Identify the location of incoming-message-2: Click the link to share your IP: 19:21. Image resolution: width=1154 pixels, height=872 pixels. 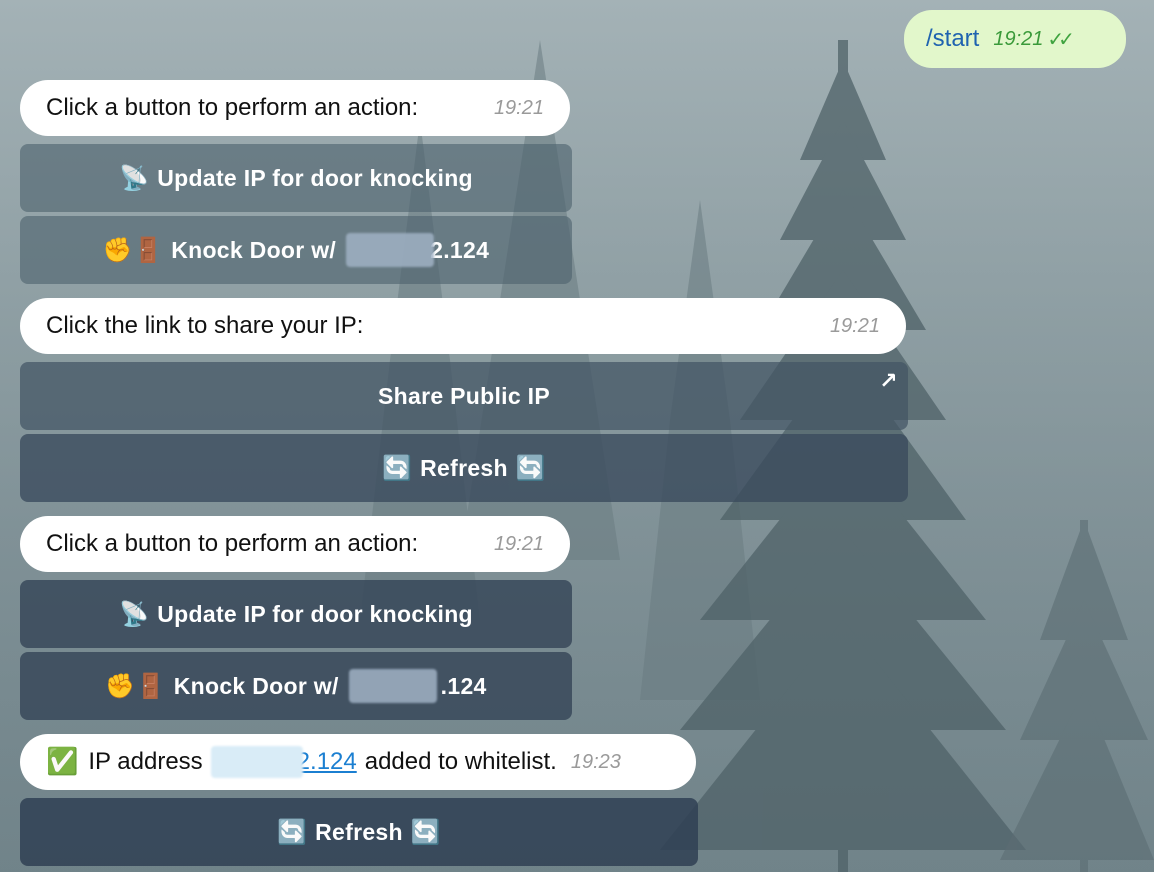
(463, 326).